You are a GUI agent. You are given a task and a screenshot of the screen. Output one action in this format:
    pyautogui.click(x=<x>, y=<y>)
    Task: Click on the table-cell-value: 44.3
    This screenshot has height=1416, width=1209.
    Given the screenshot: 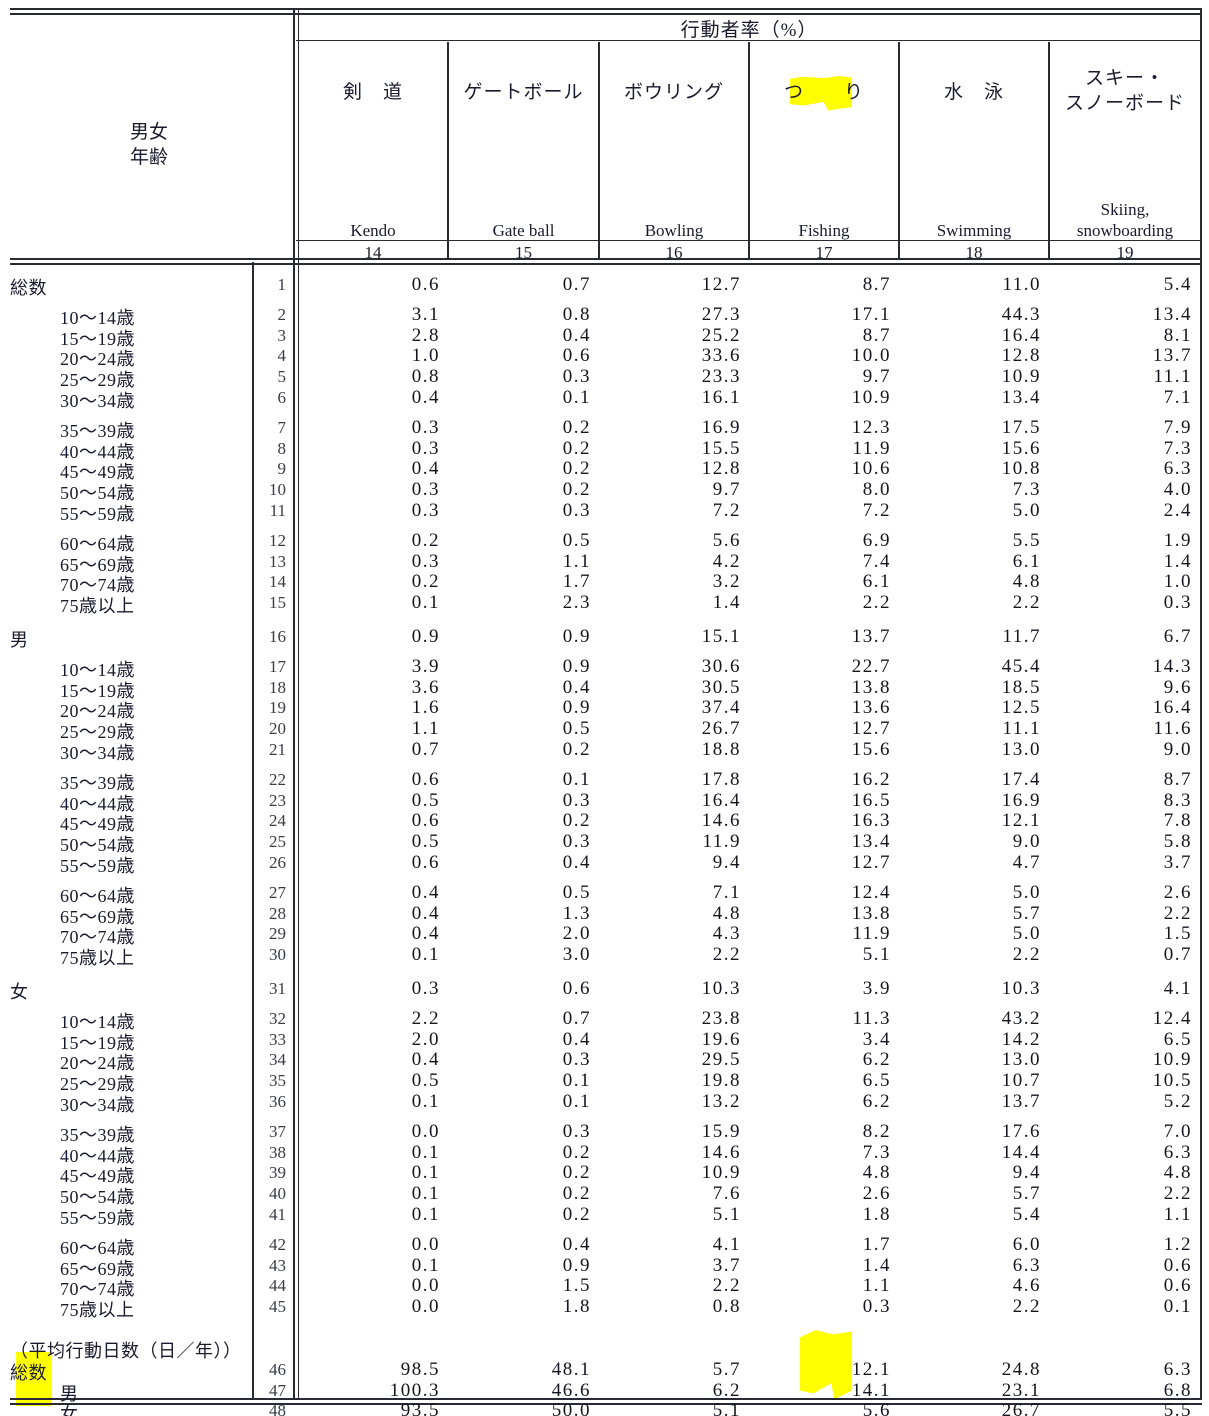 What is the action you would take?
    pyautogui.click(x=1021, y=314)
    